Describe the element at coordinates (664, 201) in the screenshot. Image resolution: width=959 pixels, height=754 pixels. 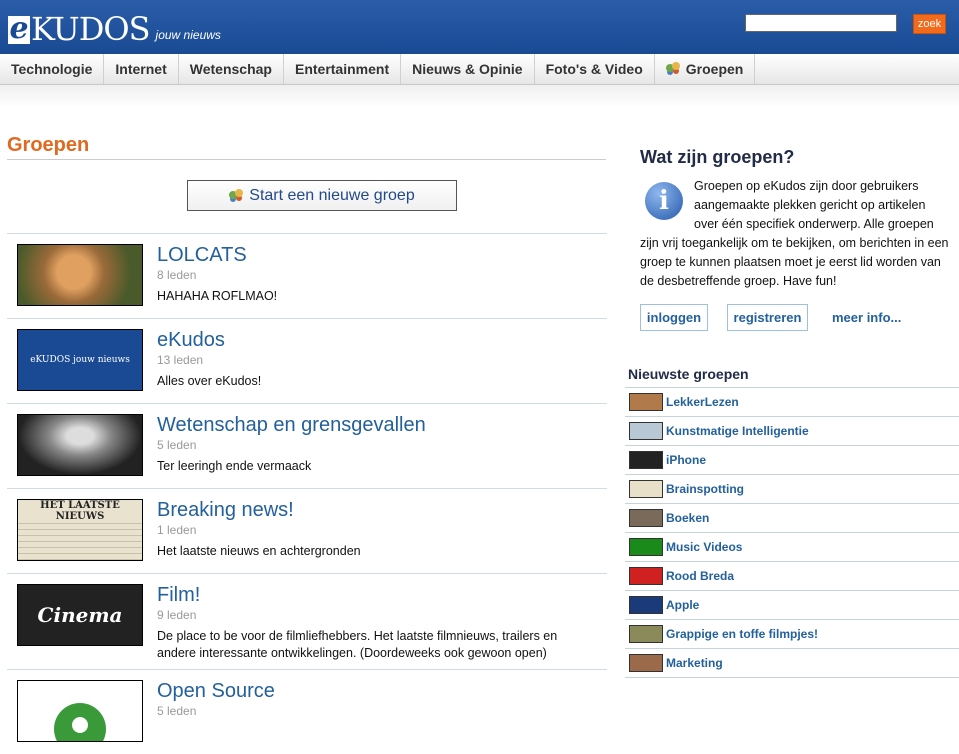
I see `info-icon: i` at that location.